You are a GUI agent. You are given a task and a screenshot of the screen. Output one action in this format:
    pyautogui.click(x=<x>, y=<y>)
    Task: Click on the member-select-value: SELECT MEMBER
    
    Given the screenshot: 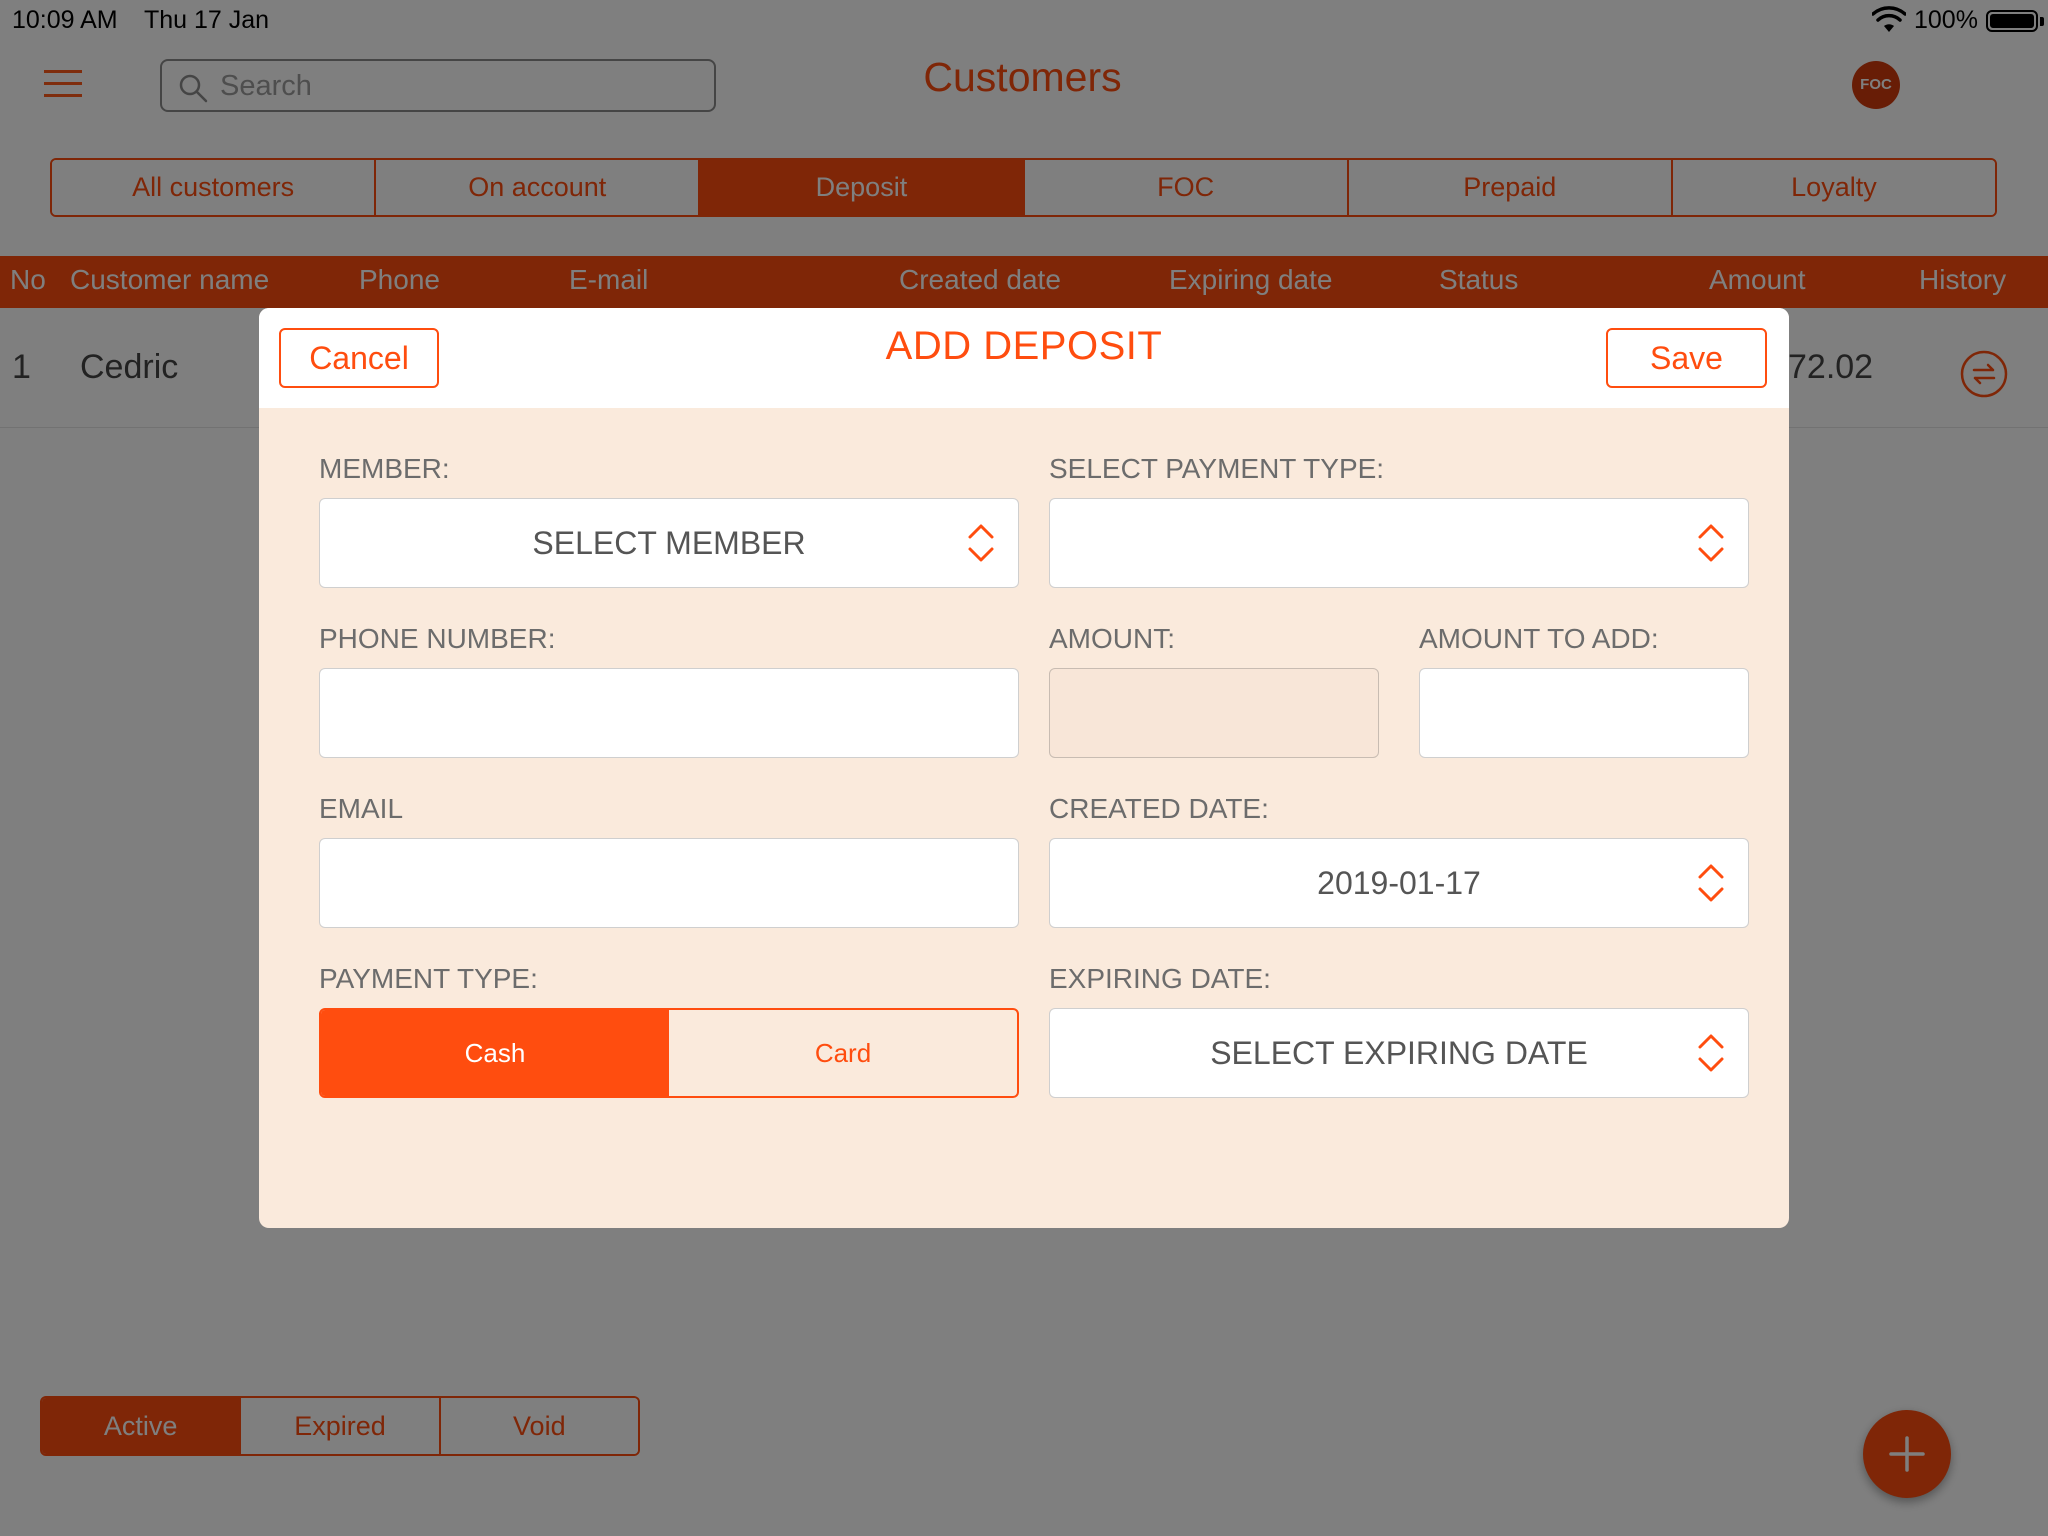 What is the action you would take?
    pyautogui.click(x=669, y=543)
    